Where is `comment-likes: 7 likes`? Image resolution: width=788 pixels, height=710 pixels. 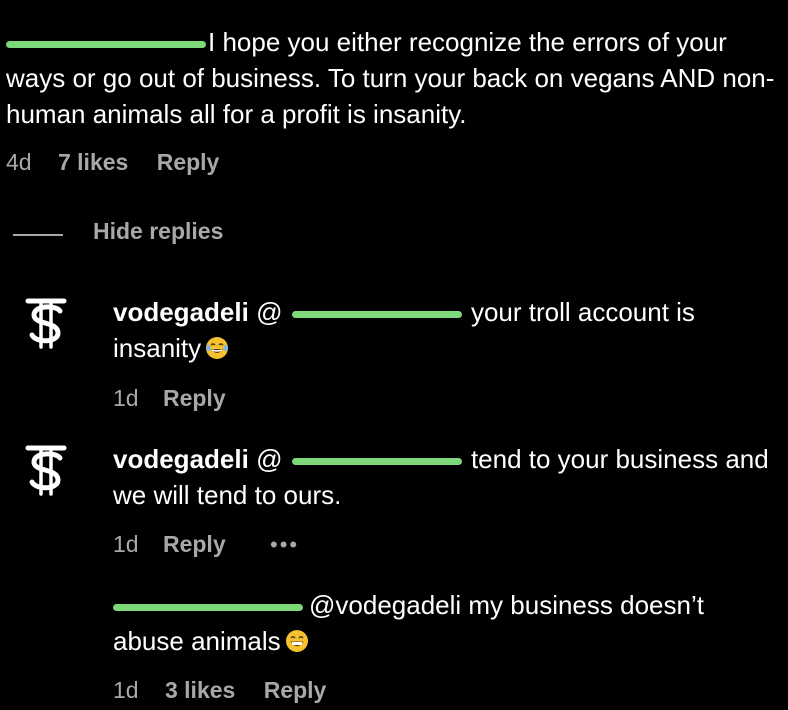 comment-likes: 7 likes is located at coordinates (93, 162).